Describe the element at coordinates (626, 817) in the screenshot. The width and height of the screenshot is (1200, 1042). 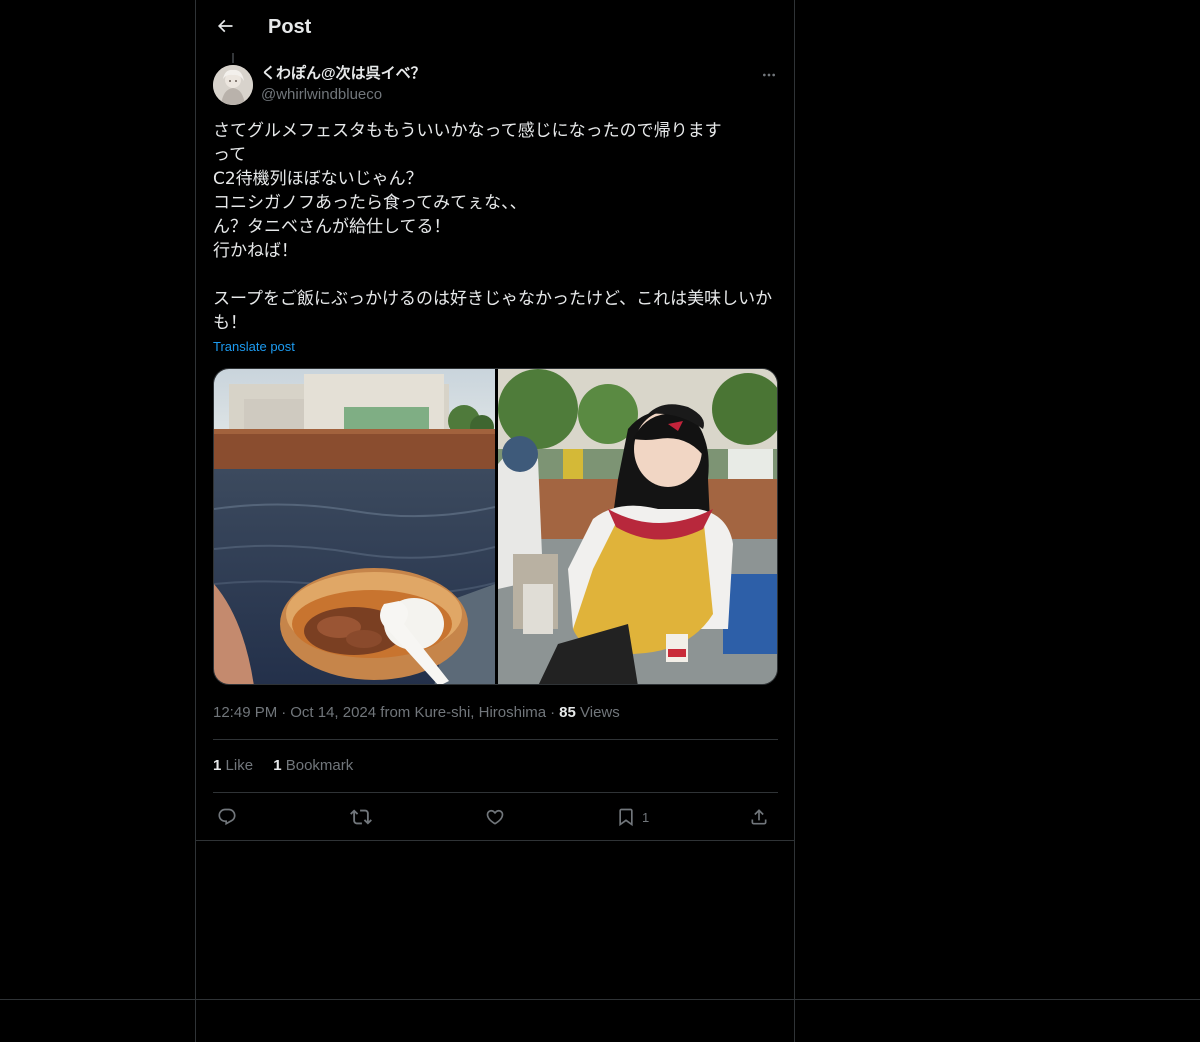
I see `bookmark-icon` at that location.